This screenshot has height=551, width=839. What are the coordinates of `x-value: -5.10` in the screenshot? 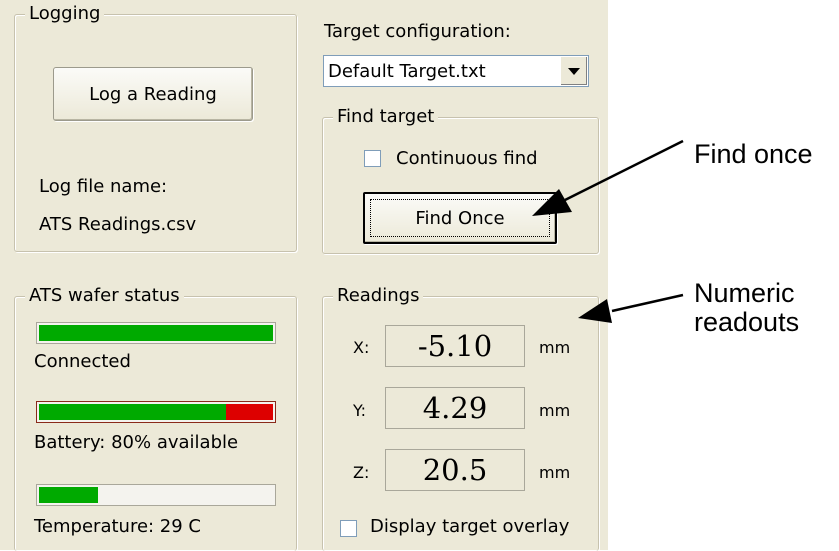 It's located at (455, 346).